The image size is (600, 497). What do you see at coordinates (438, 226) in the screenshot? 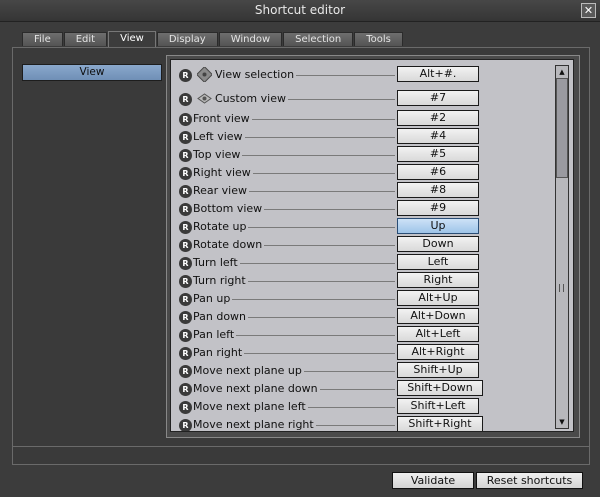
I see `shortcut-key-button: Up` at bounding box center [438, 226].